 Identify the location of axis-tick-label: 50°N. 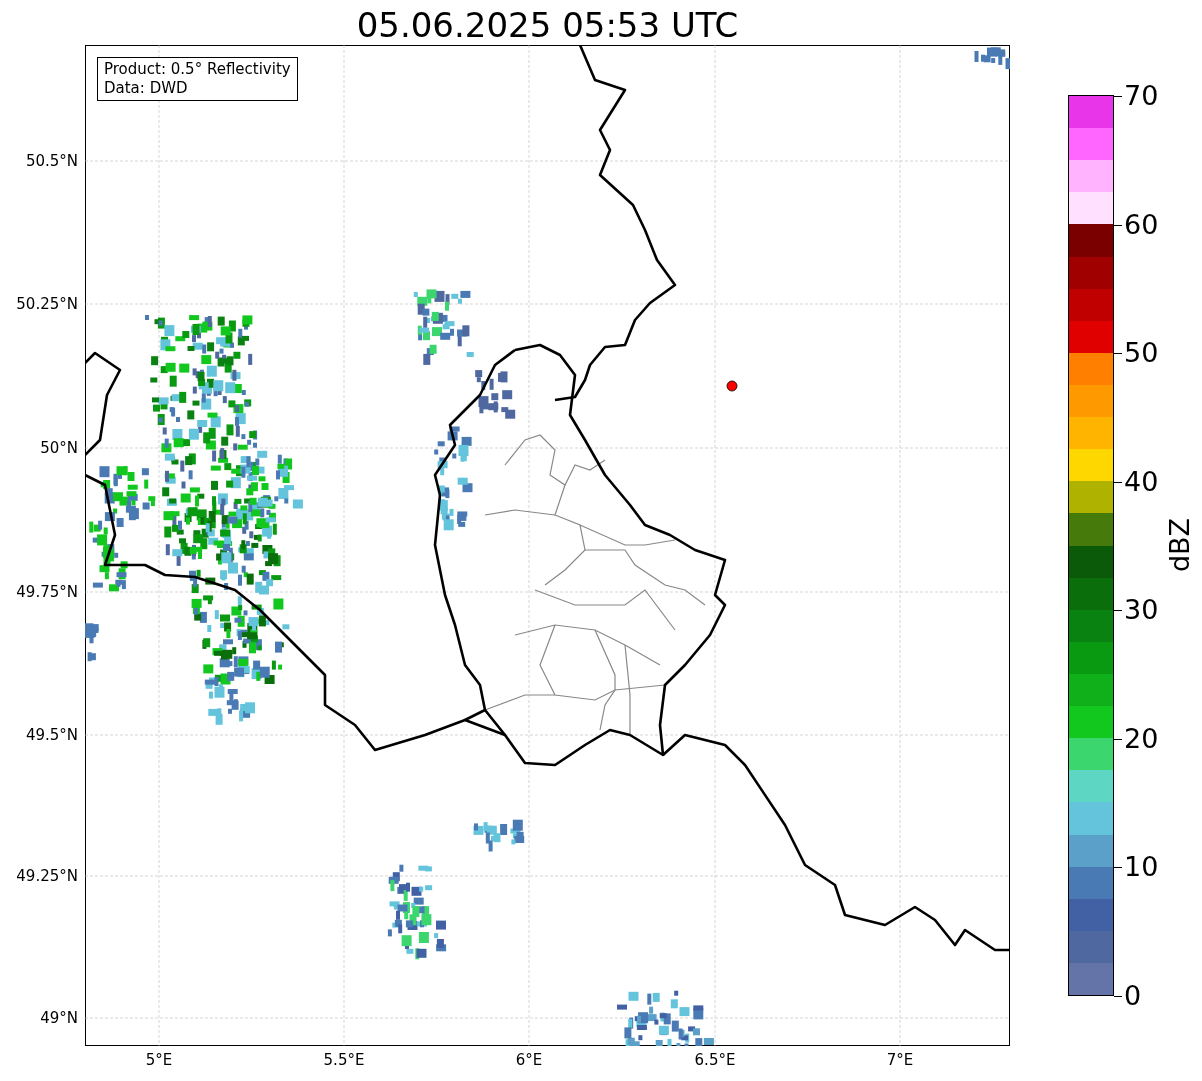
(59, 448).